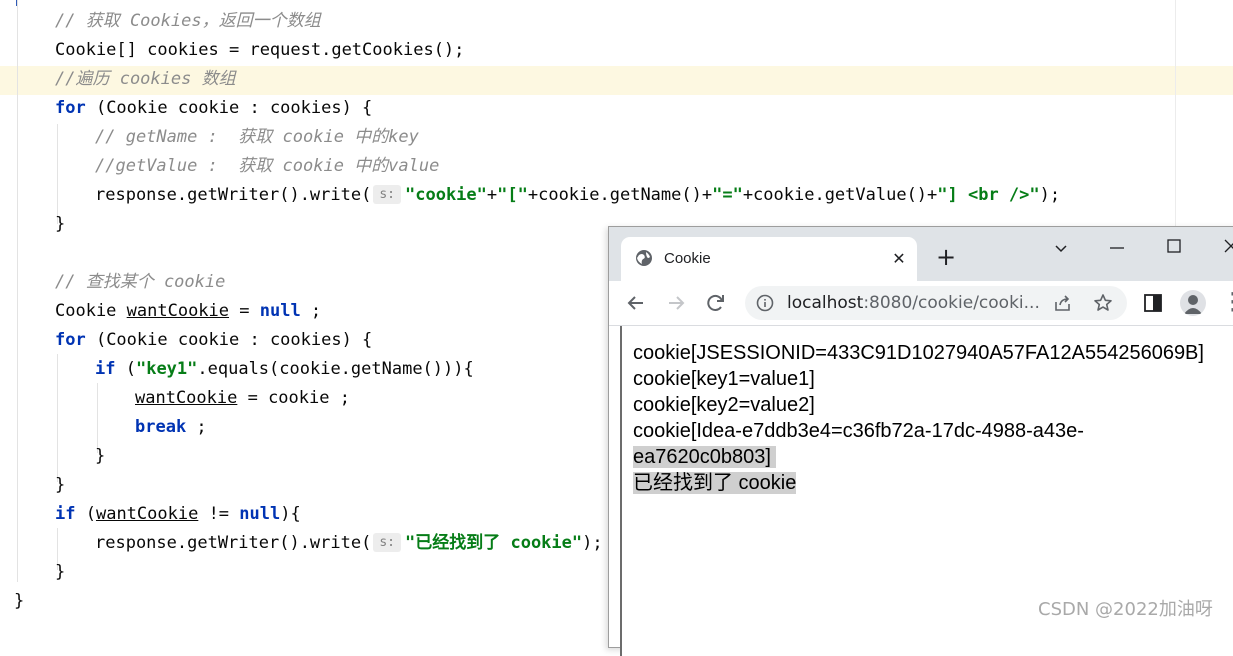 The width and height of the screenshot is (1233, 656). I want to click on code-token: break, so click(161, 427).